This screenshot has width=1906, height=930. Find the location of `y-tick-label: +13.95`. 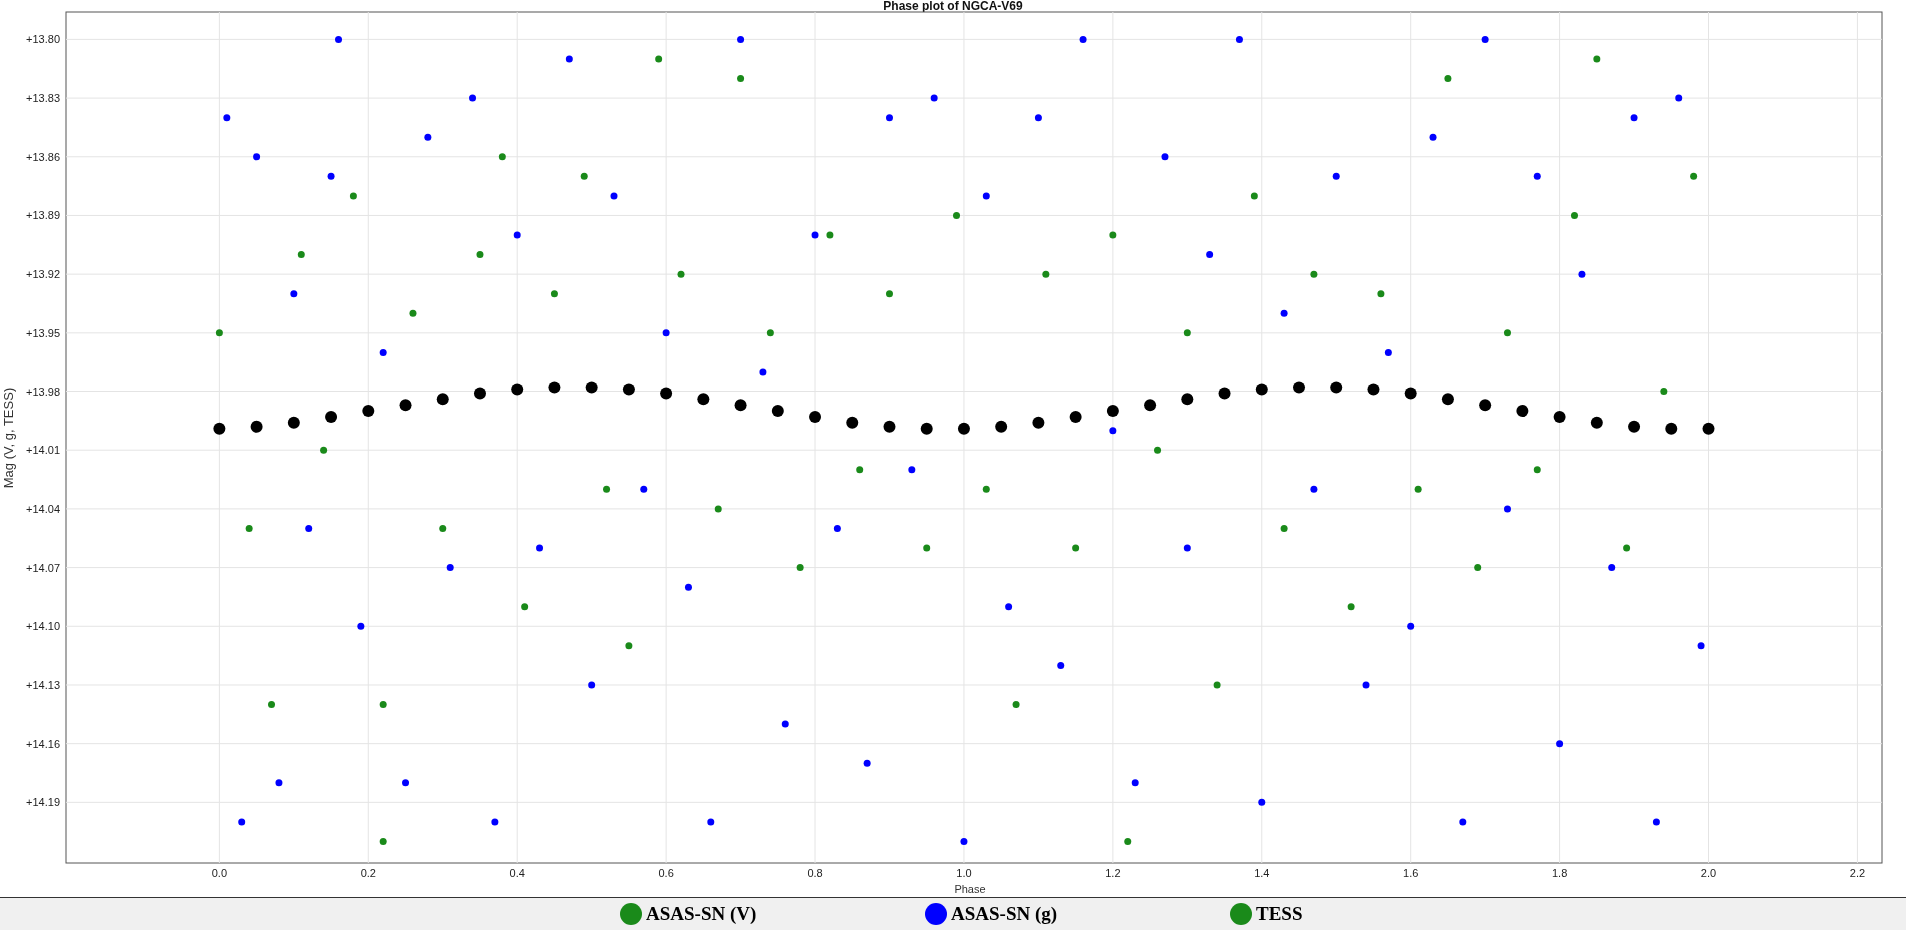

y-tick-label: +13.95 is located at coordinates (43, 332).